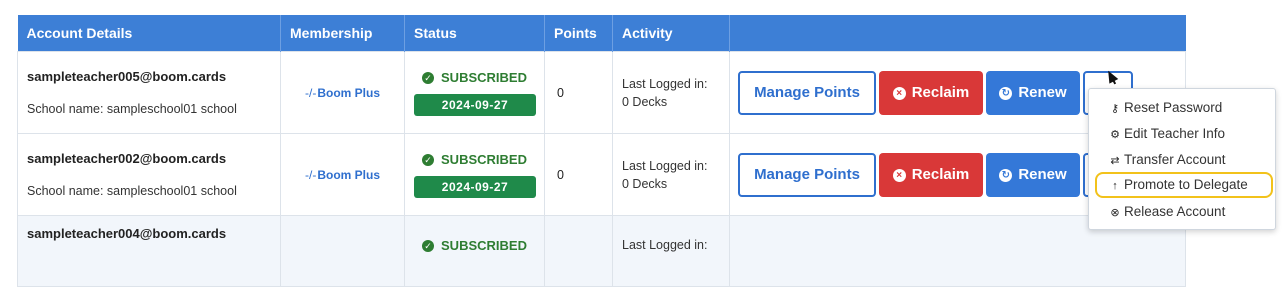 This screenshot has height=287, width=1286. I want to click on close-circle-icon: ⊗, so click(1115, 213).